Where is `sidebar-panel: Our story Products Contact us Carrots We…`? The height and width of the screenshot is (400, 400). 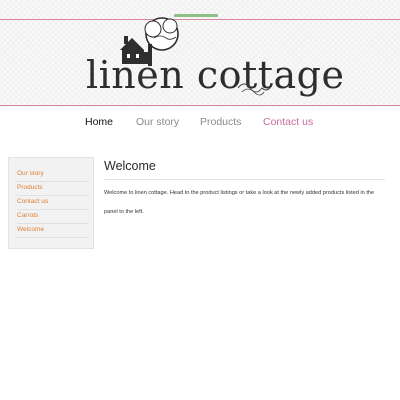 sidebar-panel: Our story Products Contact us Carrots We… is located at coordinates (51, 203).